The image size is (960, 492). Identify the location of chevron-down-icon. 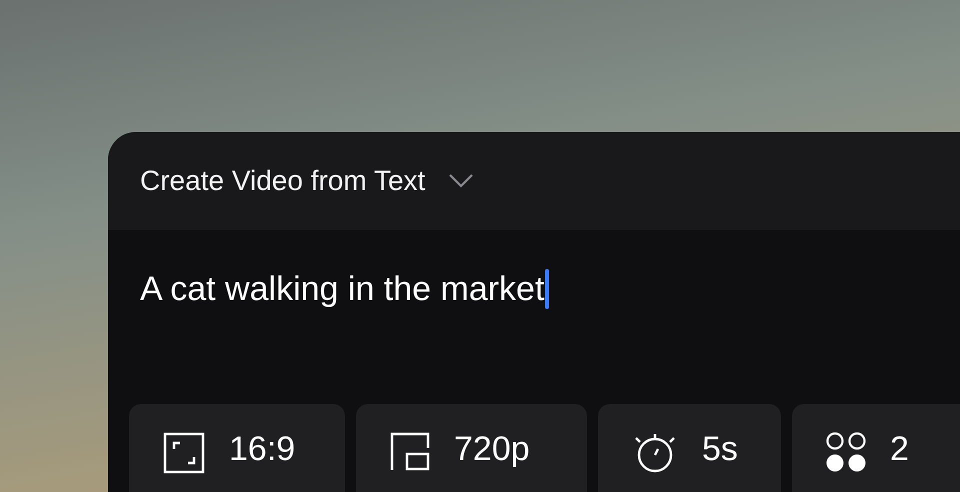
(461, 181).